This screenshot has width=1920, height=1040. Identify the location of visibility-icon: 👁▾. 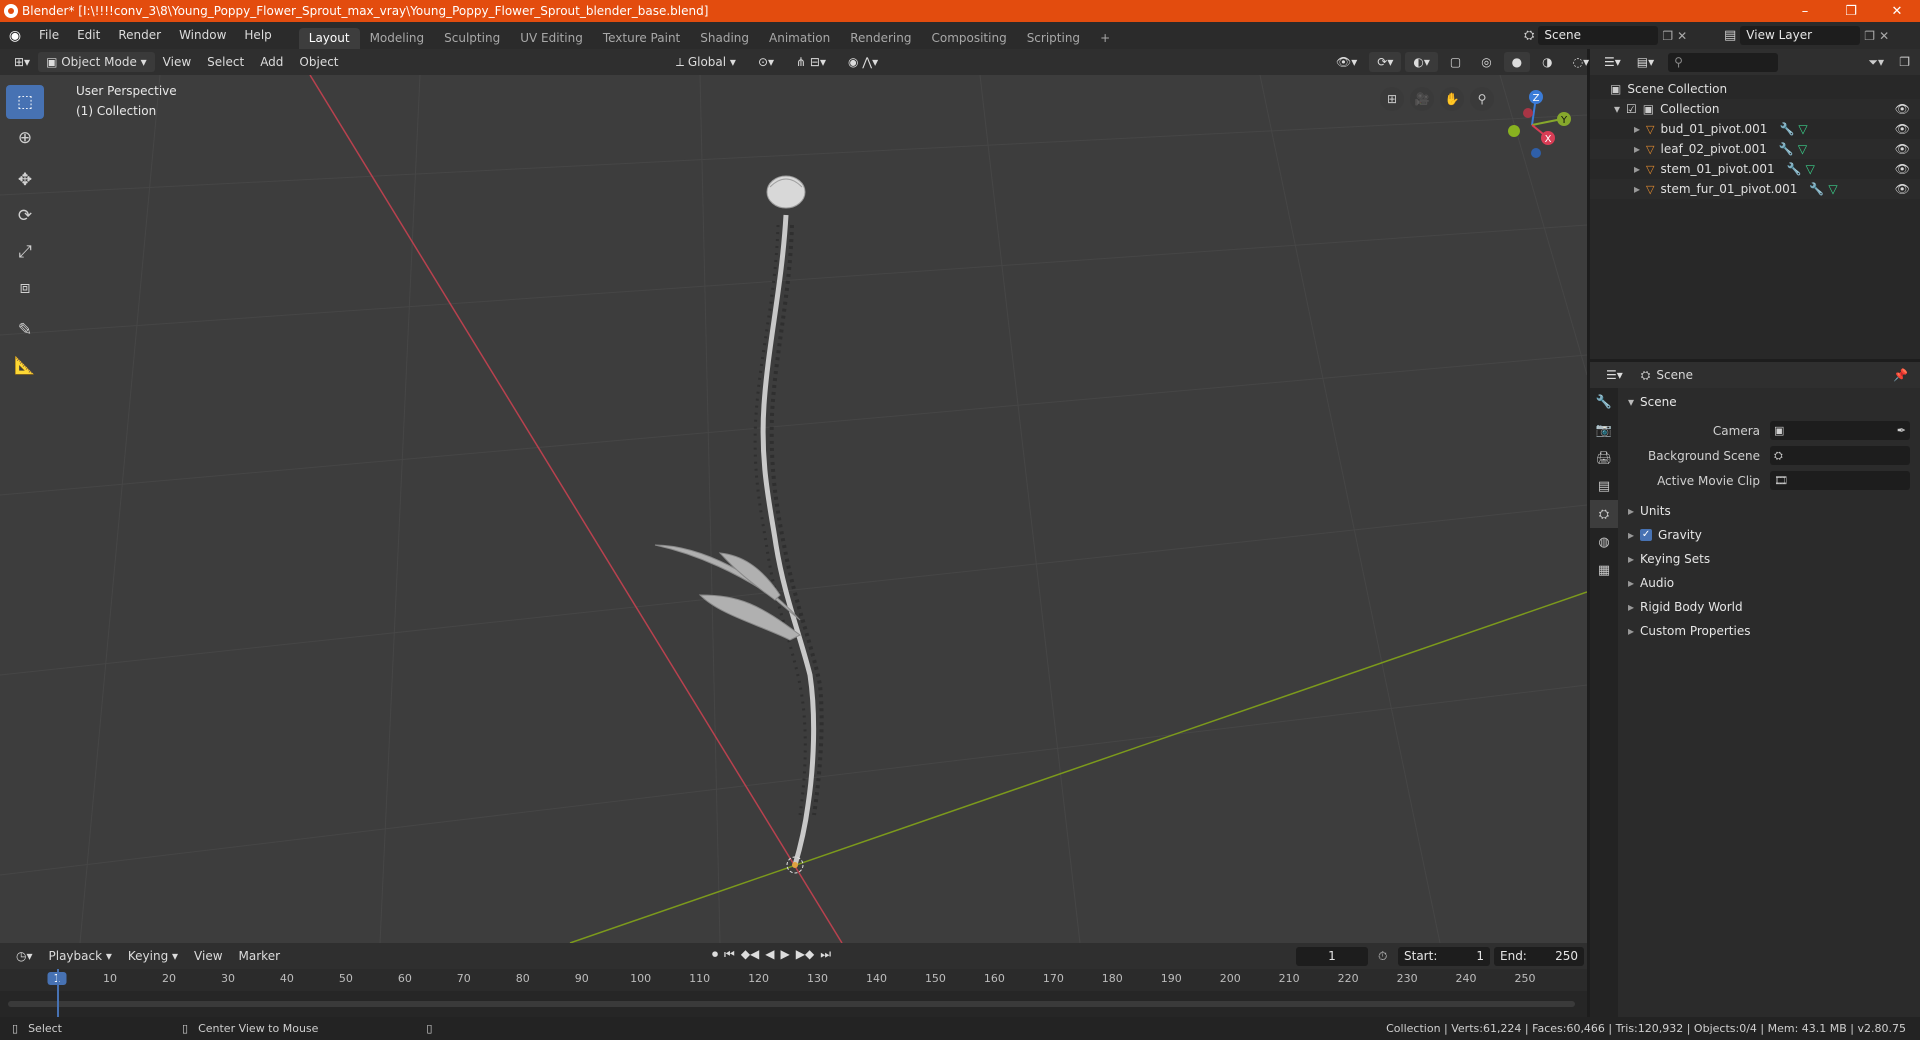
(1346, 62).